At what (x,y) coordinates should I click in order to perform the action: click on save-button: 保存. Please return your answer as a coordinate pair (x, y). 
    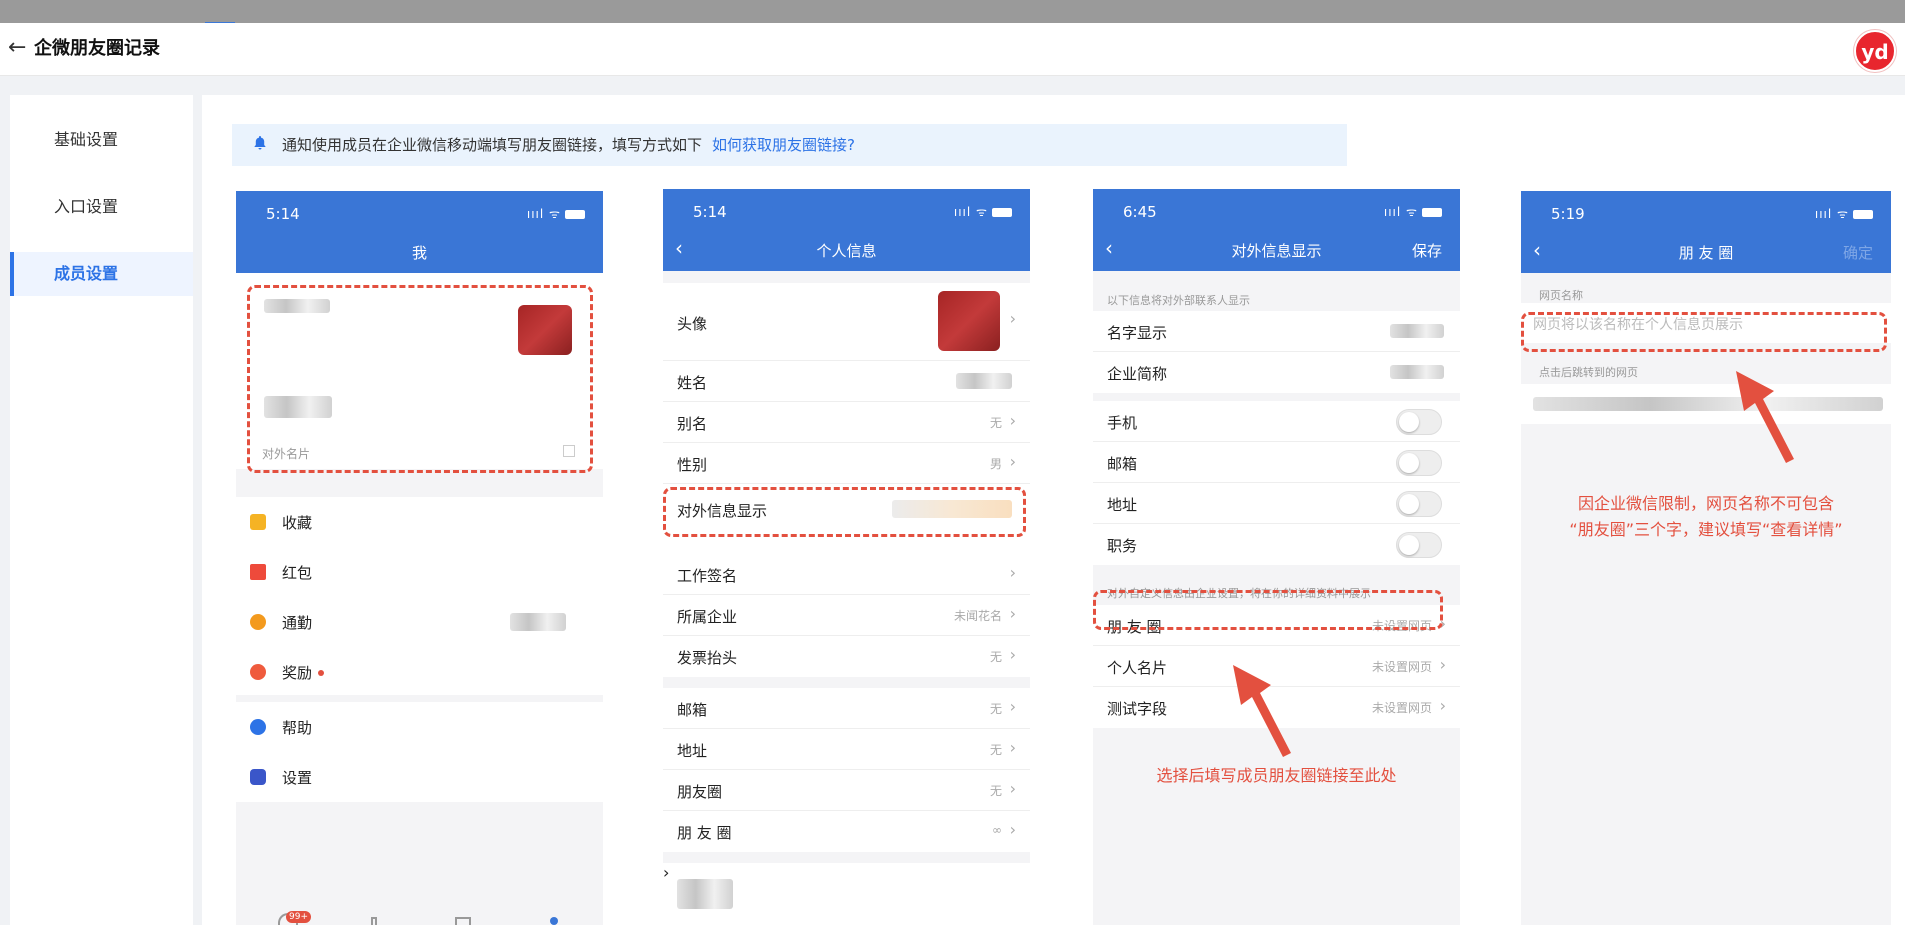
    Looking at the image, I should click on (1427, 250).